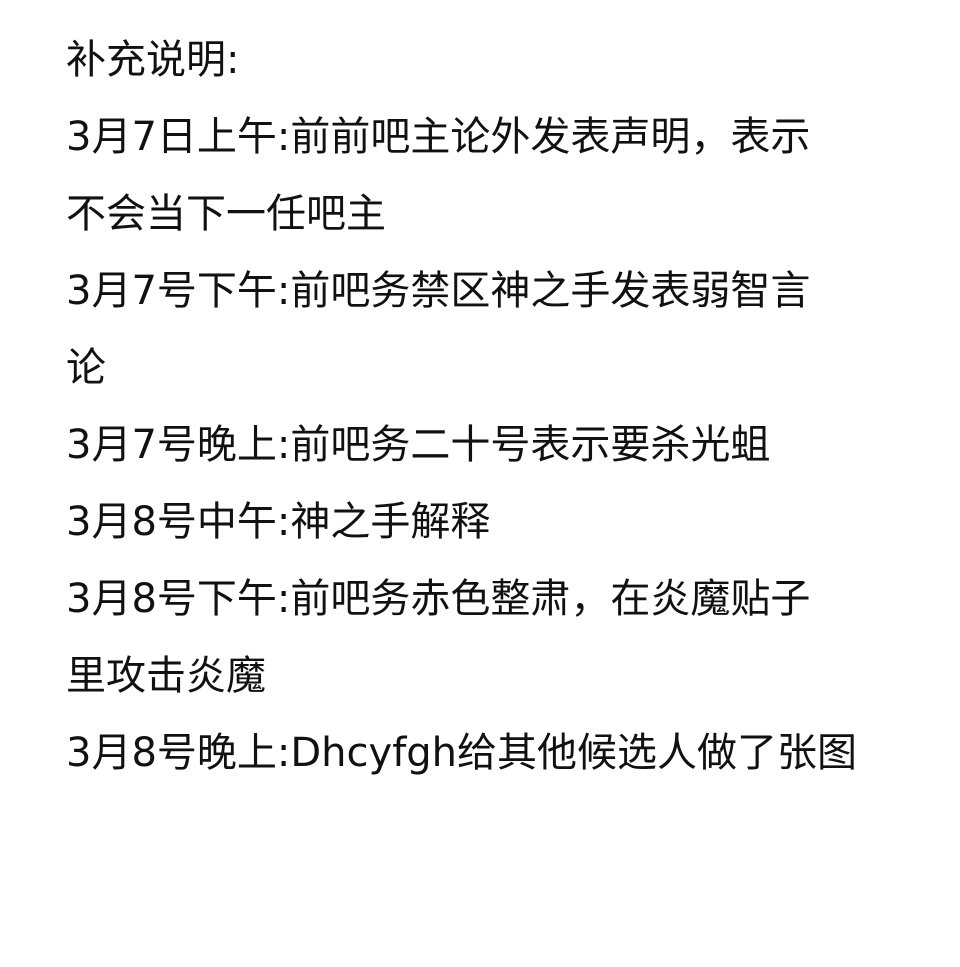  What do you see at coordinates (278, 522) in the screenshot?
I see `note-line: 3月8号中午:神之手解释` at bounding box center [278, 522].